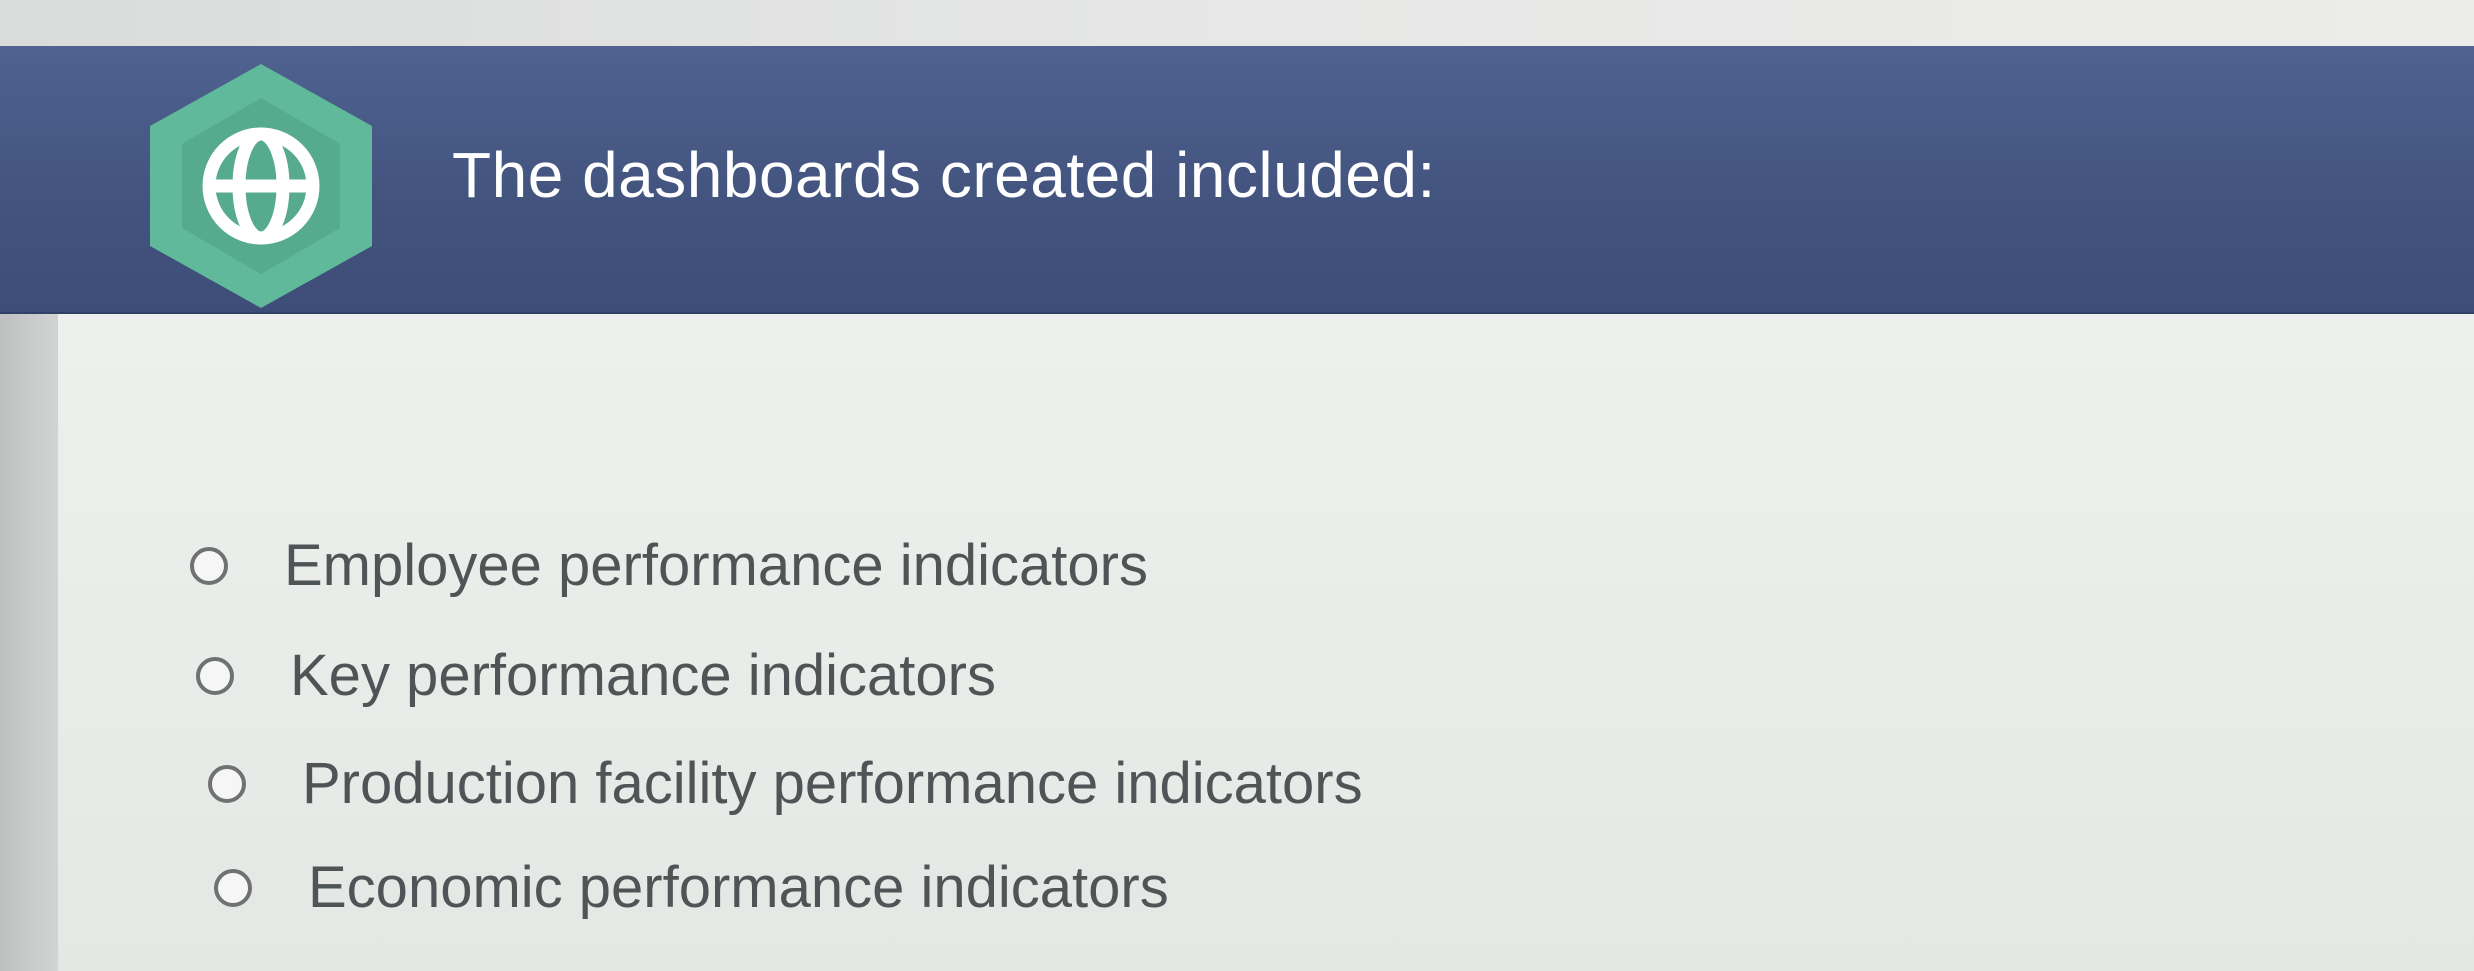  I want to click on answer-option-employee: Employee performance indicators, so click(669, 565).